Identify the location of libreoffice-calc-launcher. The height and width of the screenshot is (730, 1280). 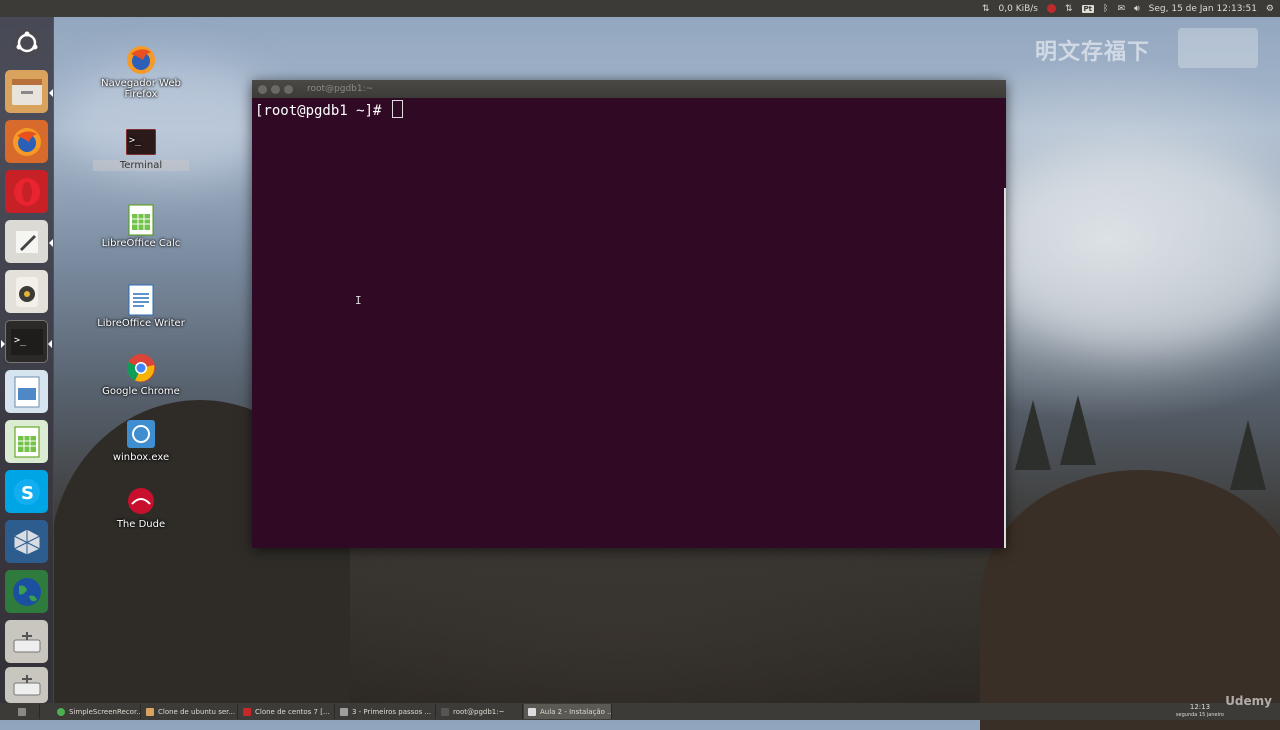
(26, 441).